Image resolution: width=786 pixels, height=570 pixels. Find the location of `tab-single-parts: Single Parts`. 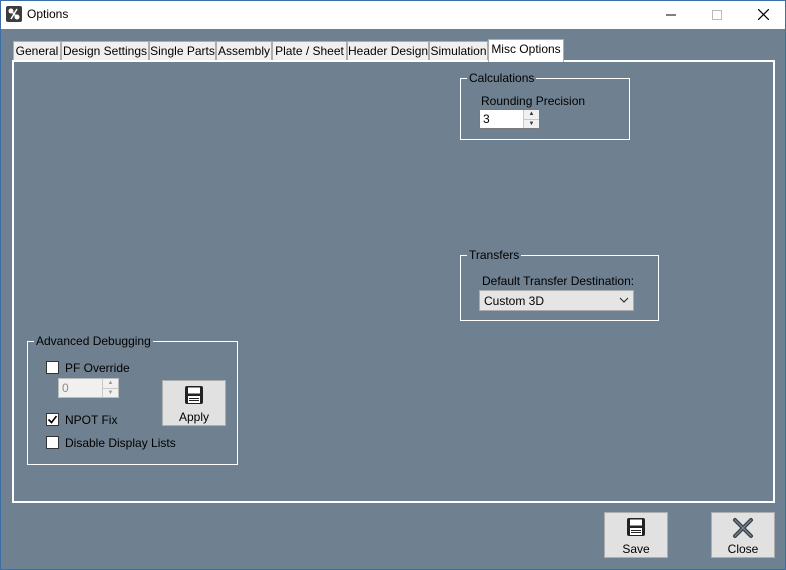

tab-single-parts: Single Parts is located at coordinates (182, 51).